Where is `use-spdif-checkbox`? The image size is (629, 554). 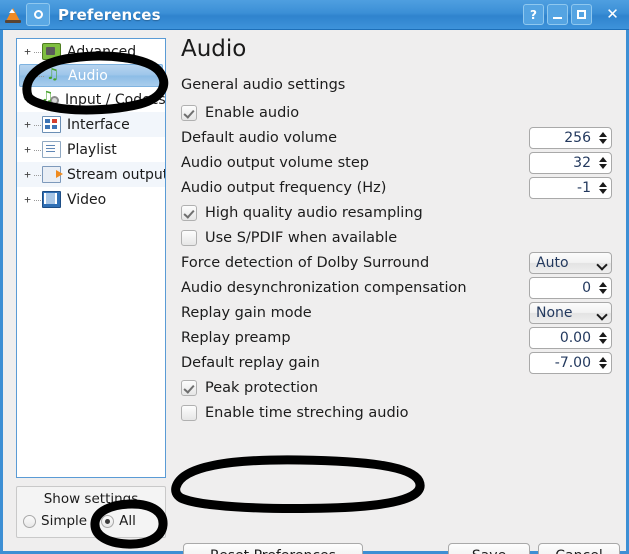
use-spdif-checkbox is located at coordinates (189, 237).